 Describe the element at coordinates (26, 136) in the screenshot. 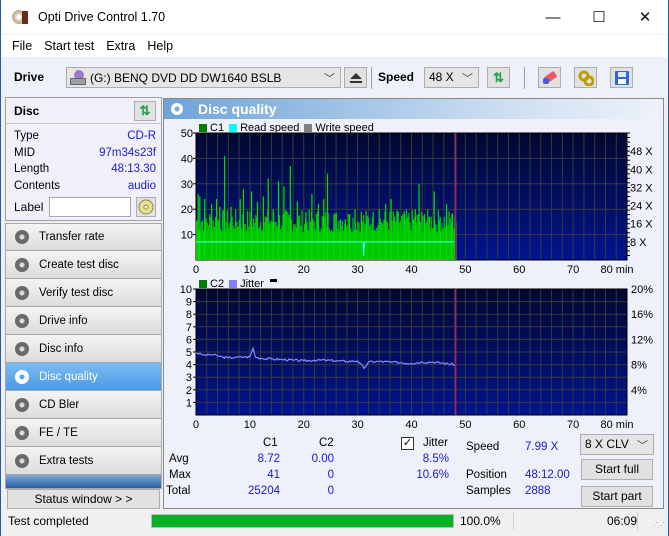

I see `disc-type-label: Type` at that location.